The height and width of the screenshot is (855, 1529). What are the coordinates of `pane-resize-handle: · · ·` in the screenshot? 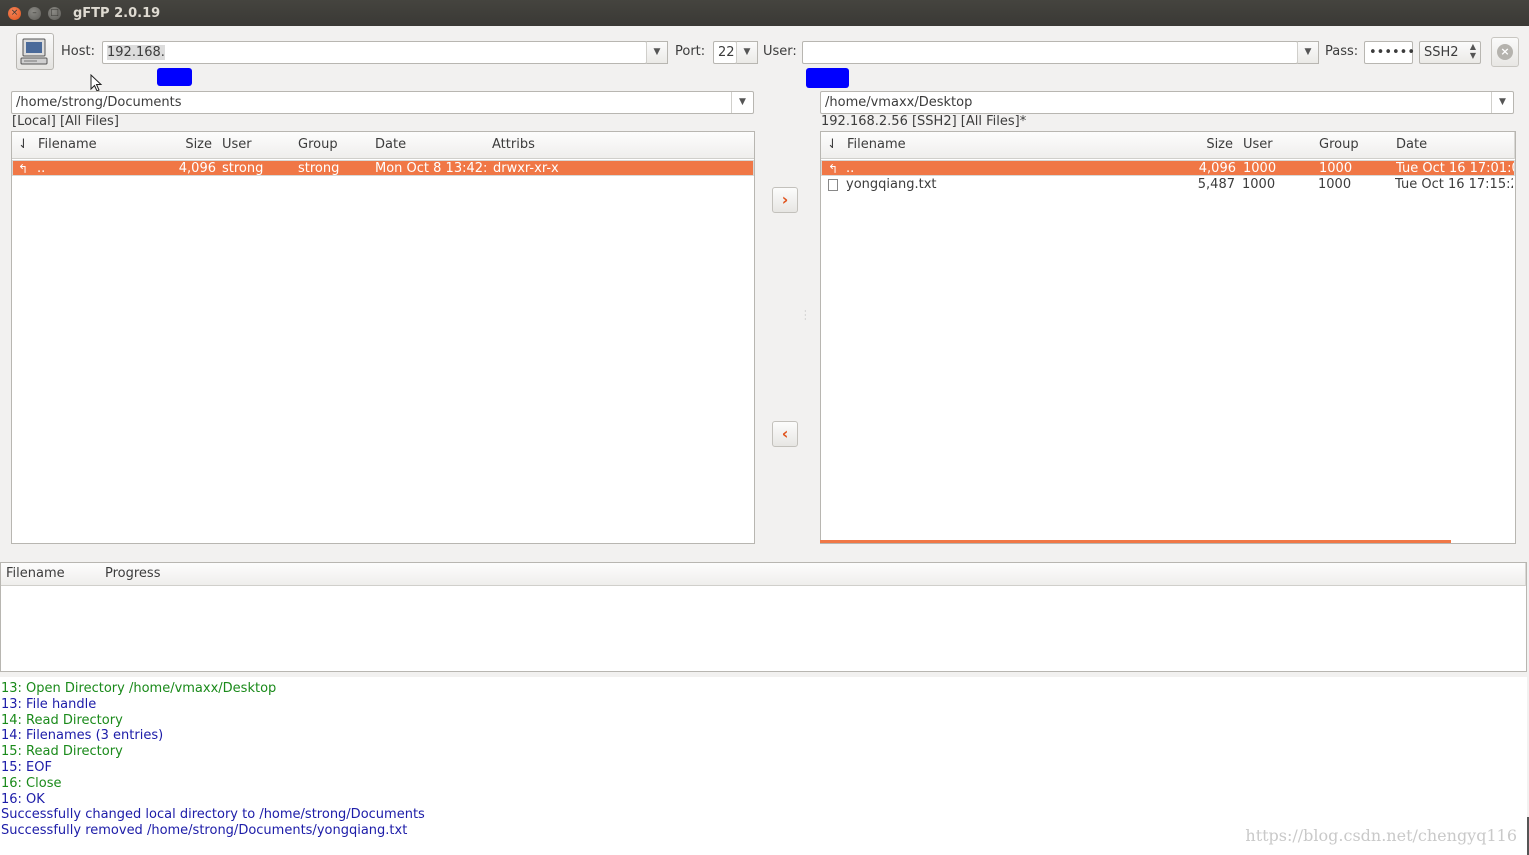 It's located at (805, 316).